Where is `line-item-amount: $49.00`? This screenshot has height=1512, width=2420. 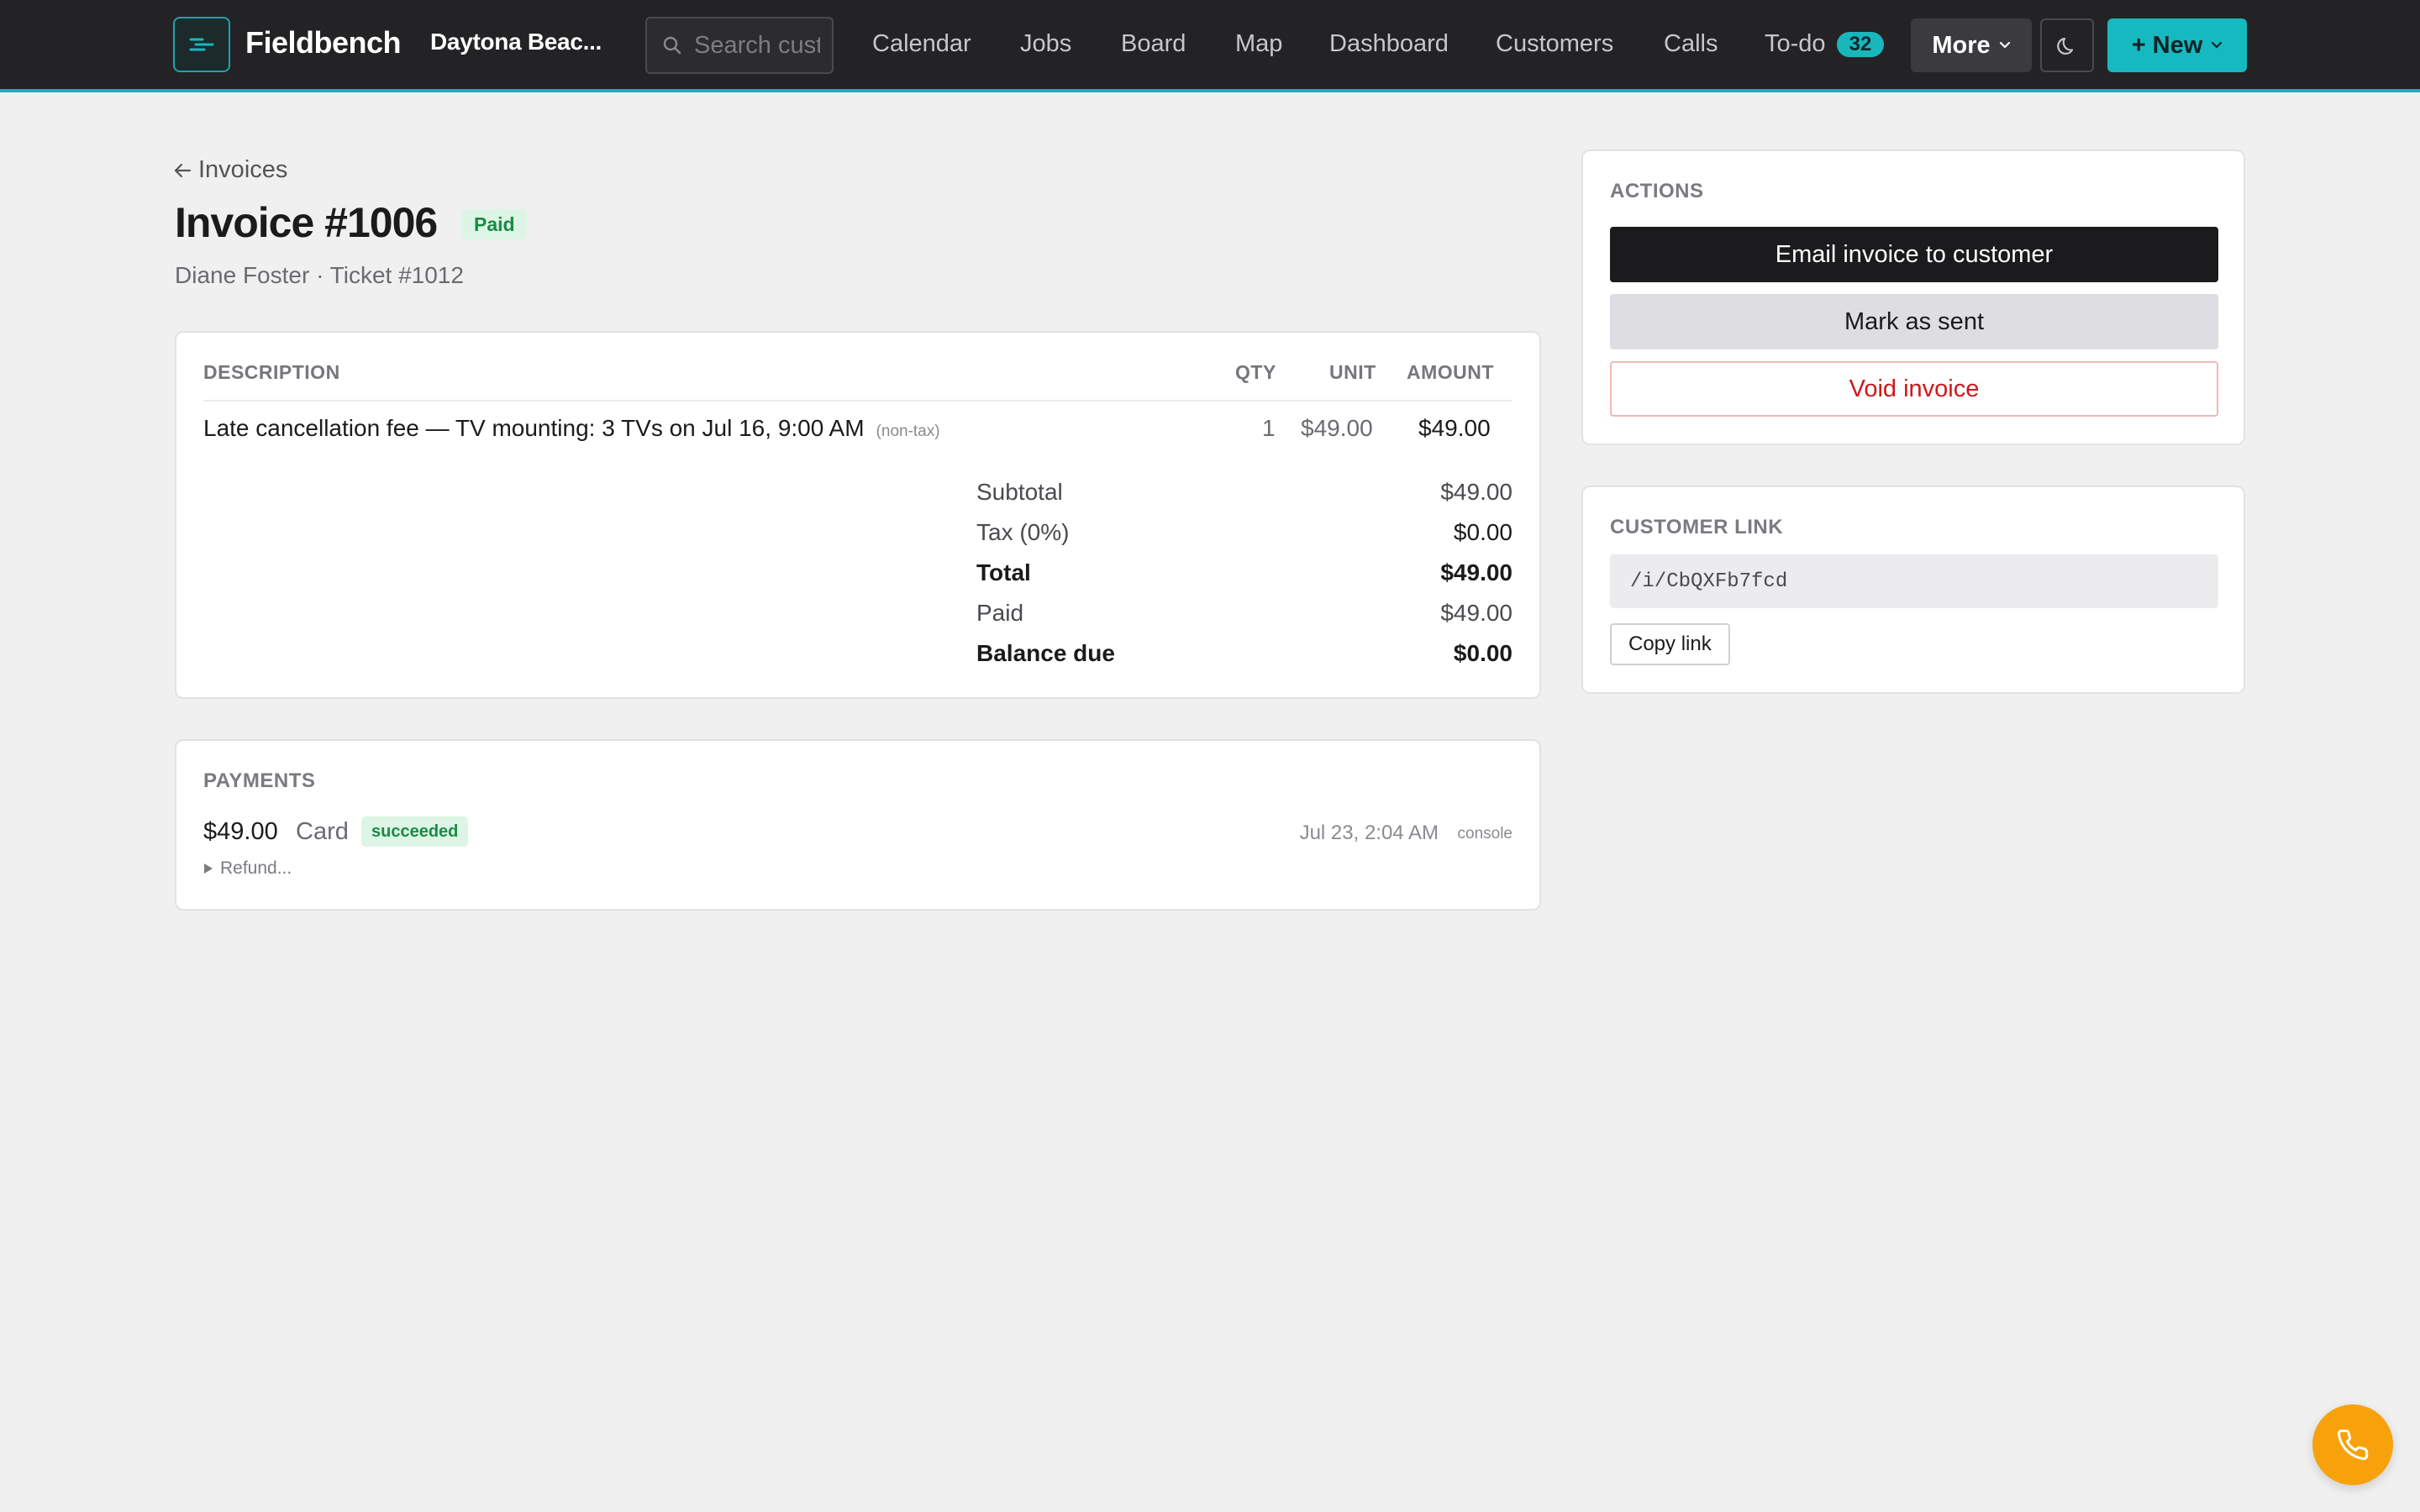
line-item-amount: $49.00 is located at coordinates (1454, 428).